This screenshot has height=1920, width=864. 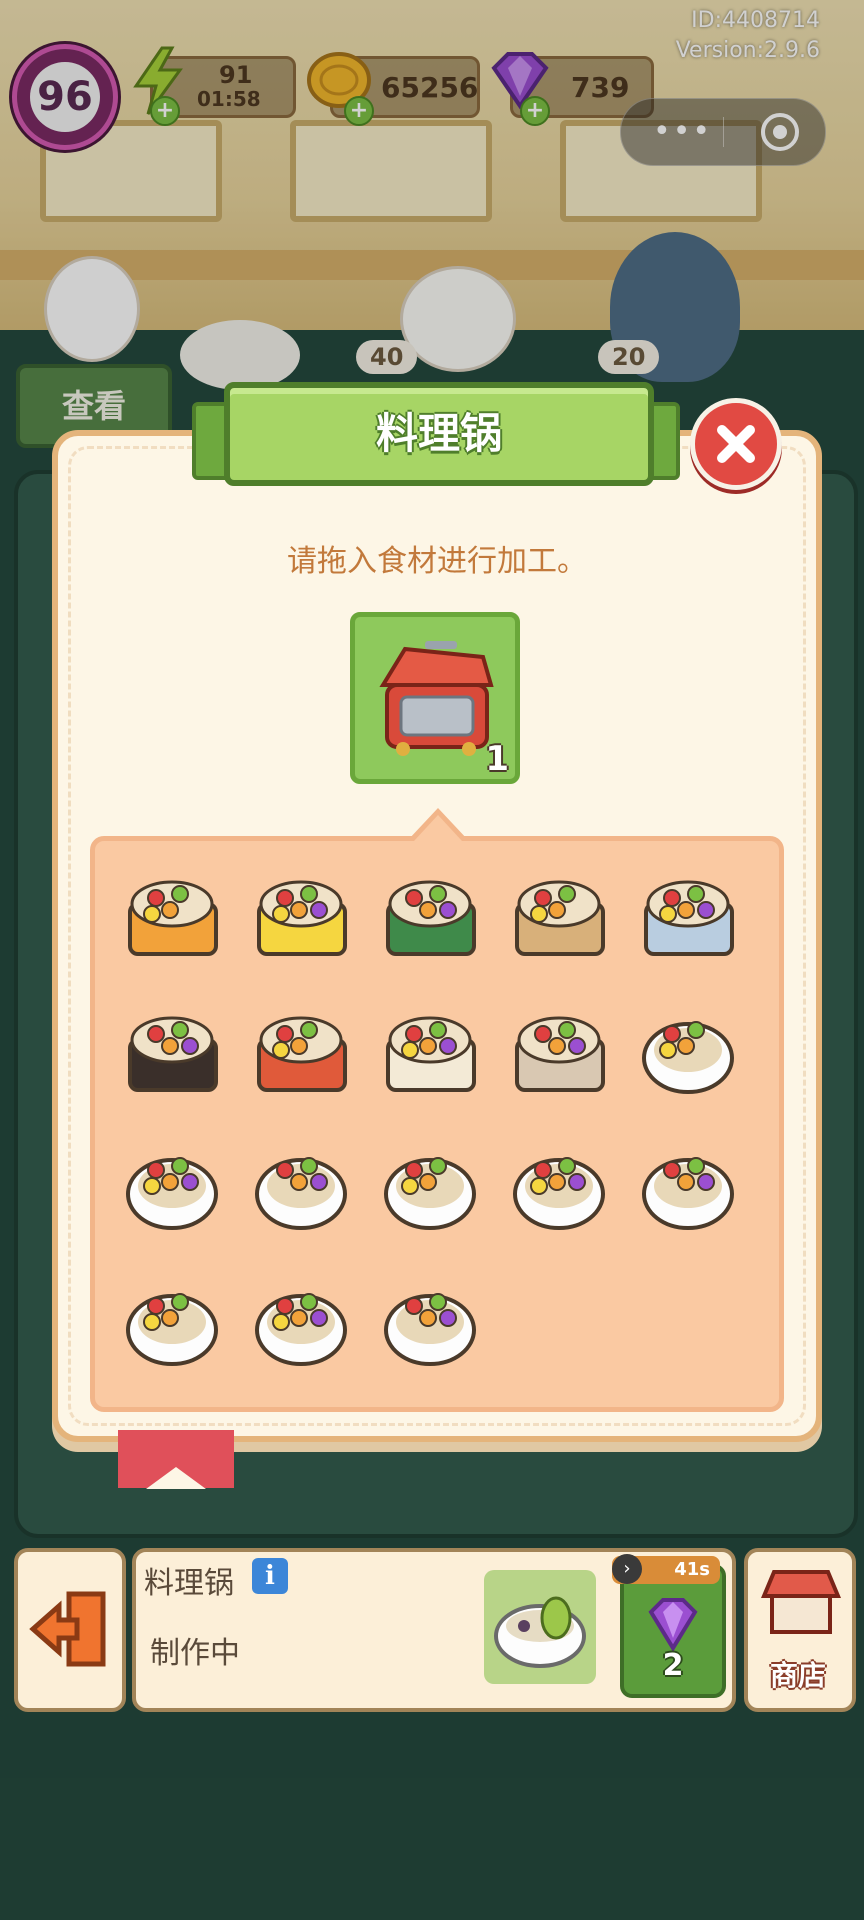 What do you see at coordinates (560, 918) in the screenshot?
I see `fish-bento-icon` at bounding box center [560, 918].